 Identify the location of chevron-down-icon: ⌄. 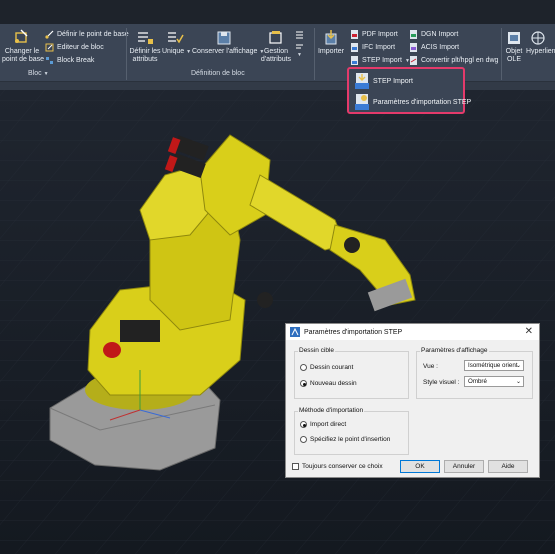
(518, 366).